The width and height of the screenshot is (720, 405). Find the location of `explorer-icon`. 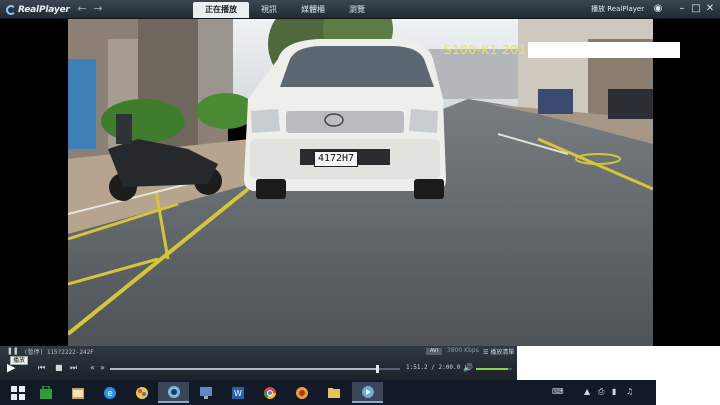

explorer-icon is located at coordinates (77, 392).